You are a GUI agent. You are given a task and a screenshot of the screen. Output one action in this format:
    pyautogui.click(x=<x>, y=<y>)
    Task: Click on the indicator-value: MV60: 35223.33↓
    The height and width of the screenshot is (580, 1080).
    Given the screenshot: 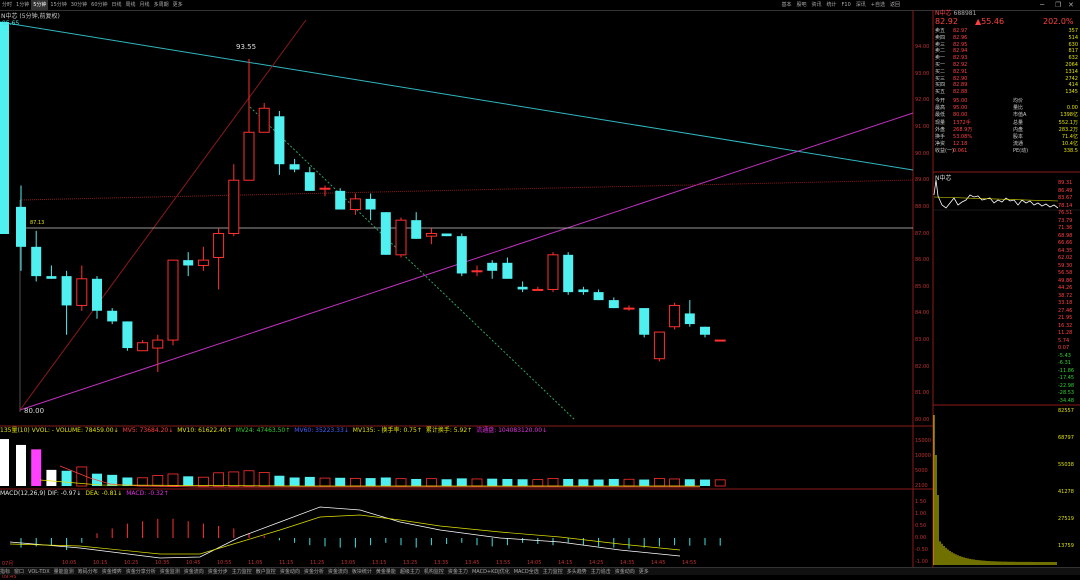 What is the action you would take?
    pyautogui.click(x=321, y=430)
    